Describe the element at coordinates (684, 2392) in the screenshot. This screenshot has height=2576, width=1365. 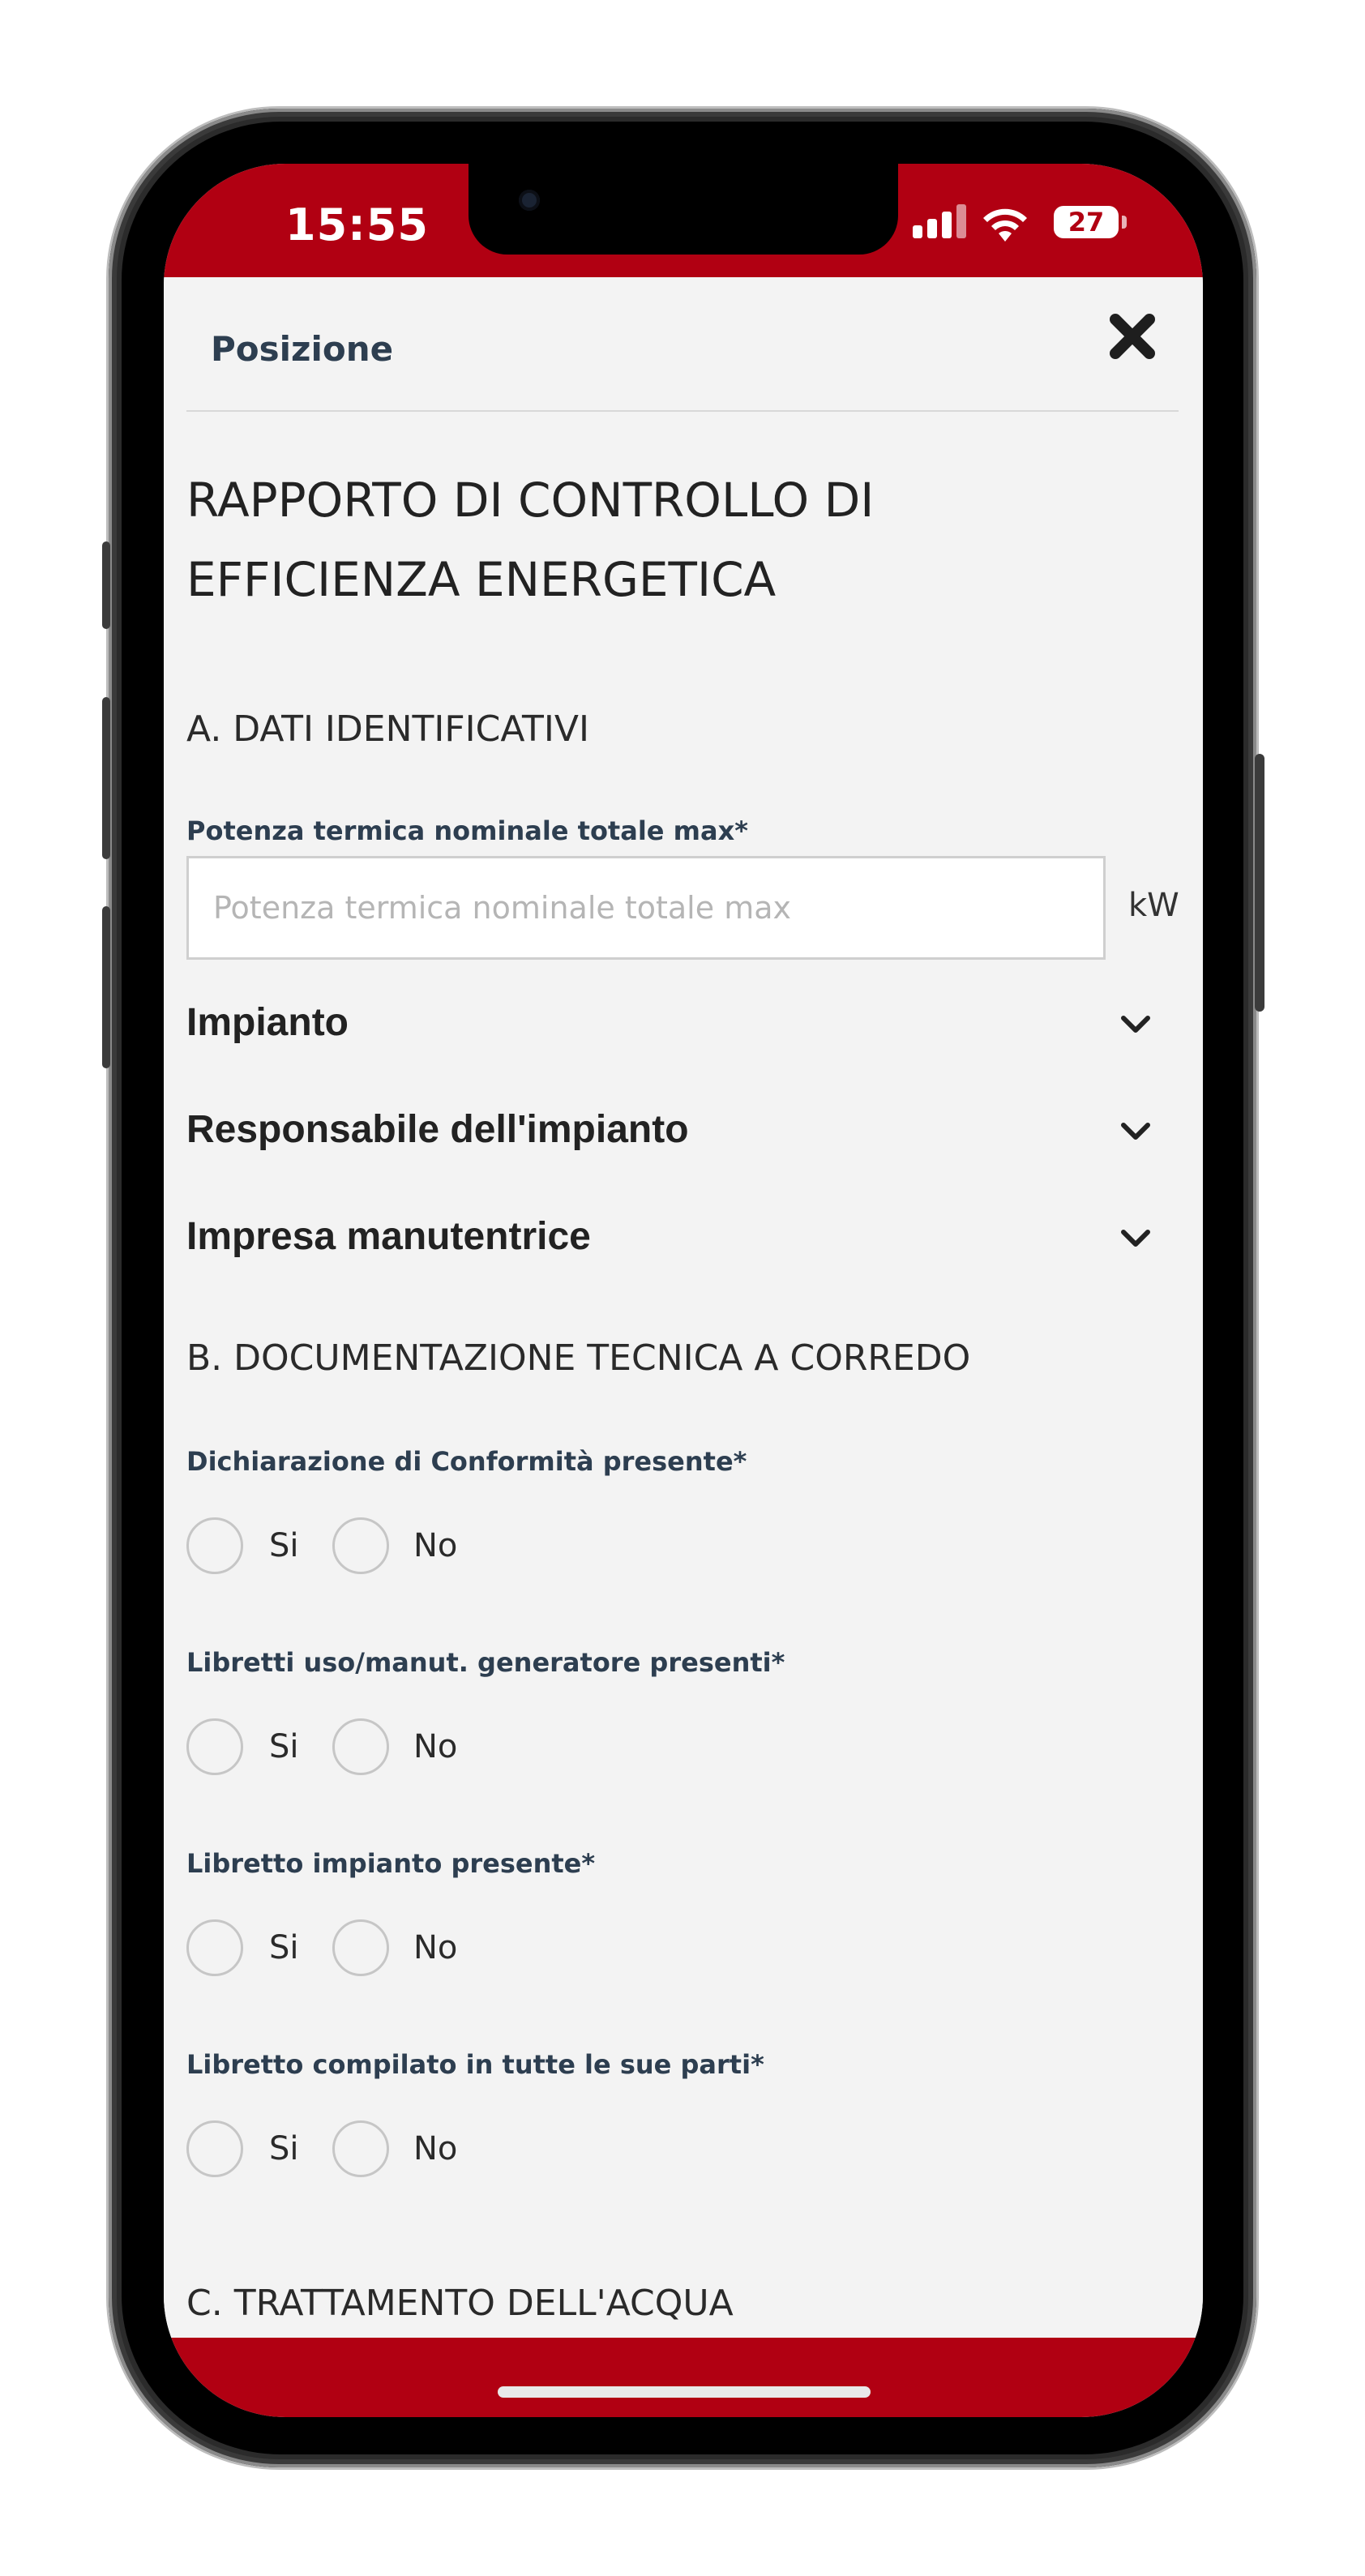
I see `home-indicator` at that location.